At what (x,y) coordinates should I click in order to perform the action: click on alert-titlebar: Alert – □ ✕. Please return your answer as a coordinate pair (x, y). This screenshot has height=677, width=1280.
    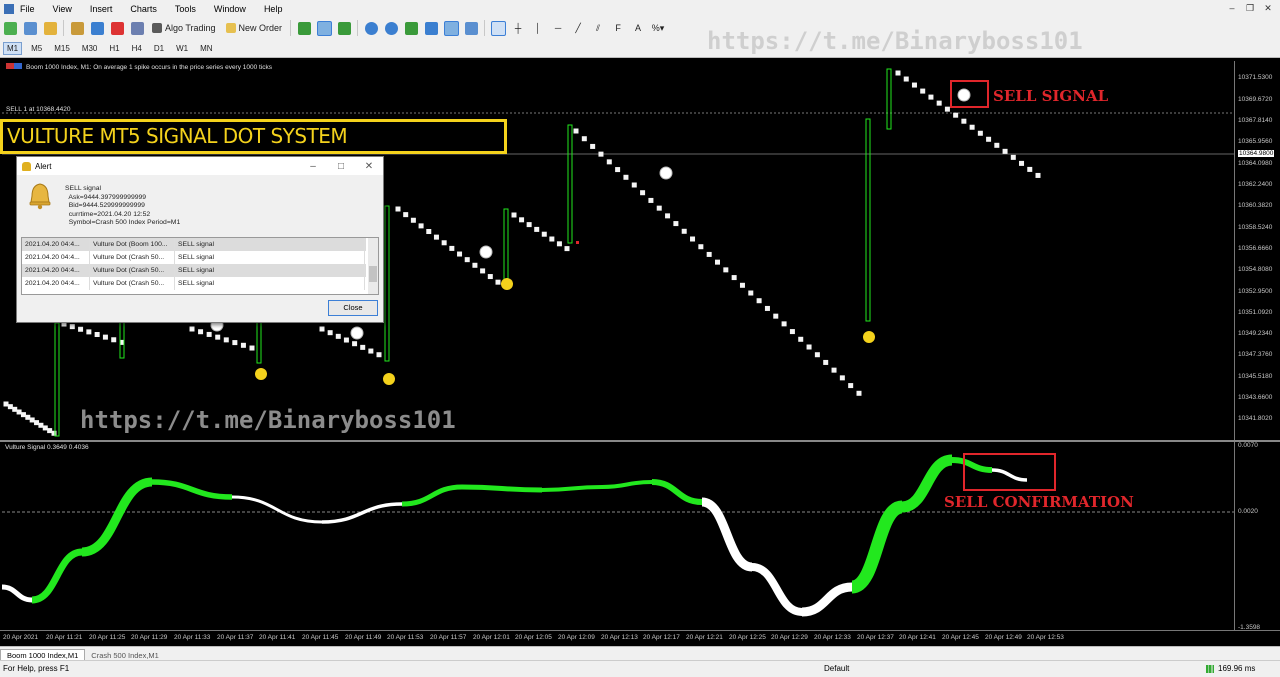
    Looking at the image, I should click on (200, 166).